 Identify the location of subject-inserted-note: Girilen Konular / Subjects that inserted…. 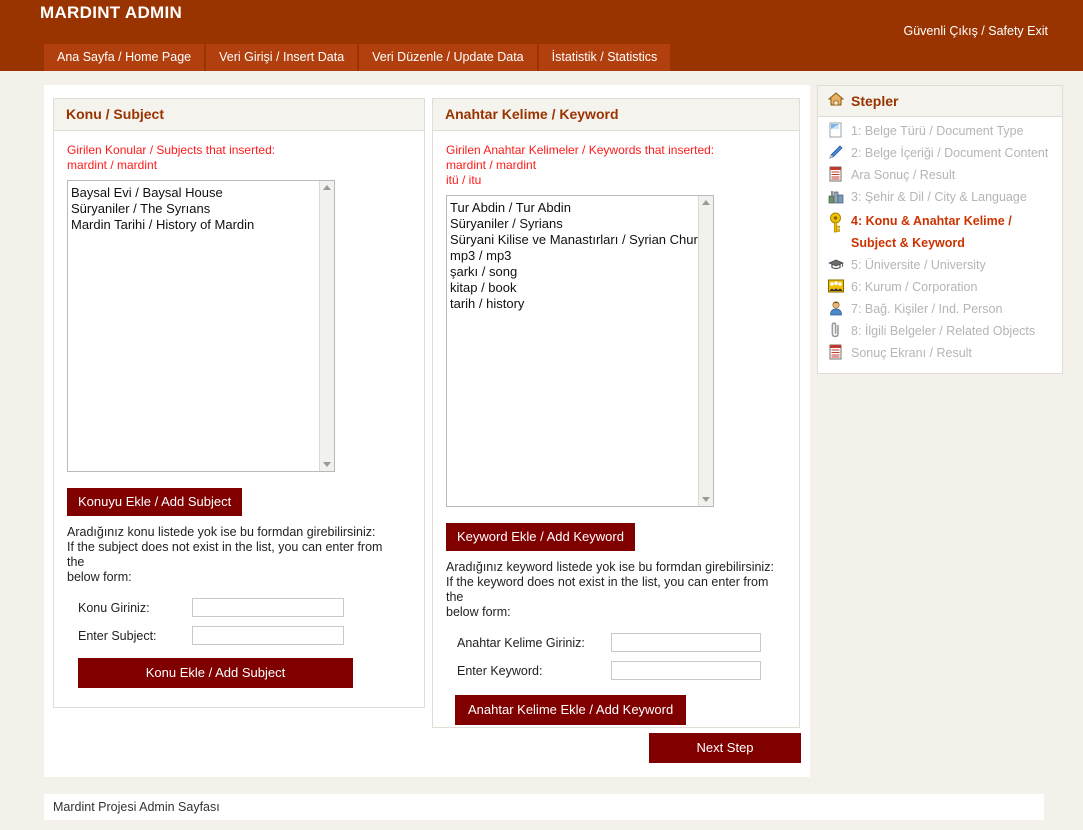
(239, 158).